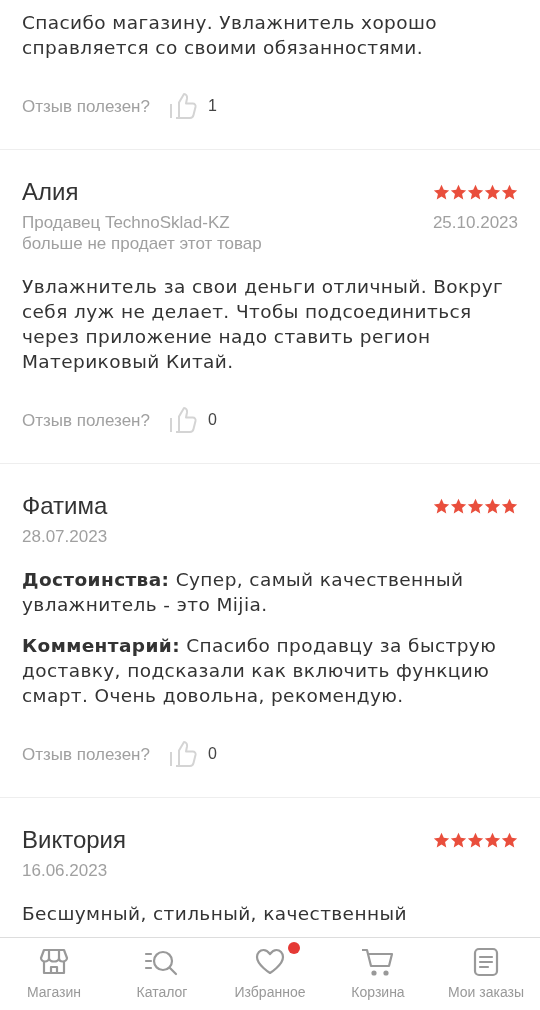 This screenshot has height=1010, width=540. What do you see at coordinates (263, 324) in the screenshot?
I see `review-text: Увлажнитель за свои деньги отличный. Вокруг себя луж не делает. Чтобы подсоединиться через приложение надо ставить регион Материковый Китай.` at bounding box center [263, 324].